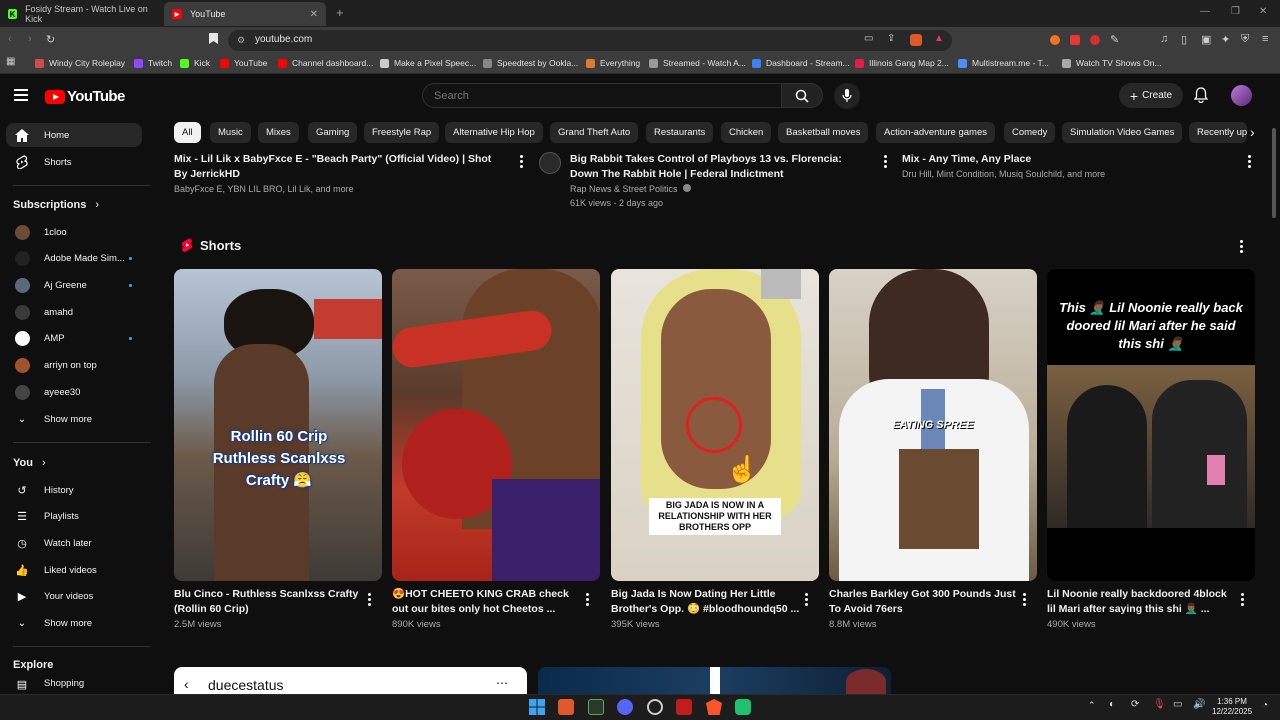 The width and height of the screenshot is (1280, 720). I want to click on filter-chip: Music, so click(230, 132).